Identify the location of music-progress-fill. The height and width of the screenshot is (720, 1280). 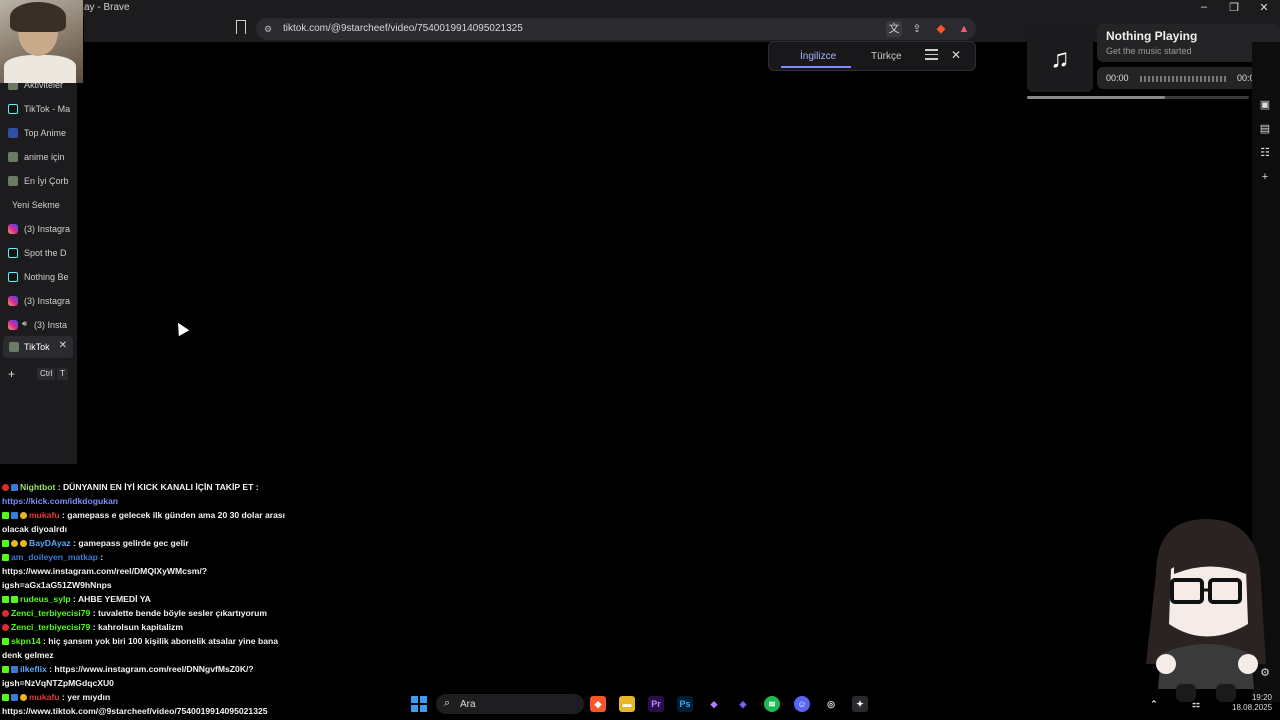
(1096, 97).